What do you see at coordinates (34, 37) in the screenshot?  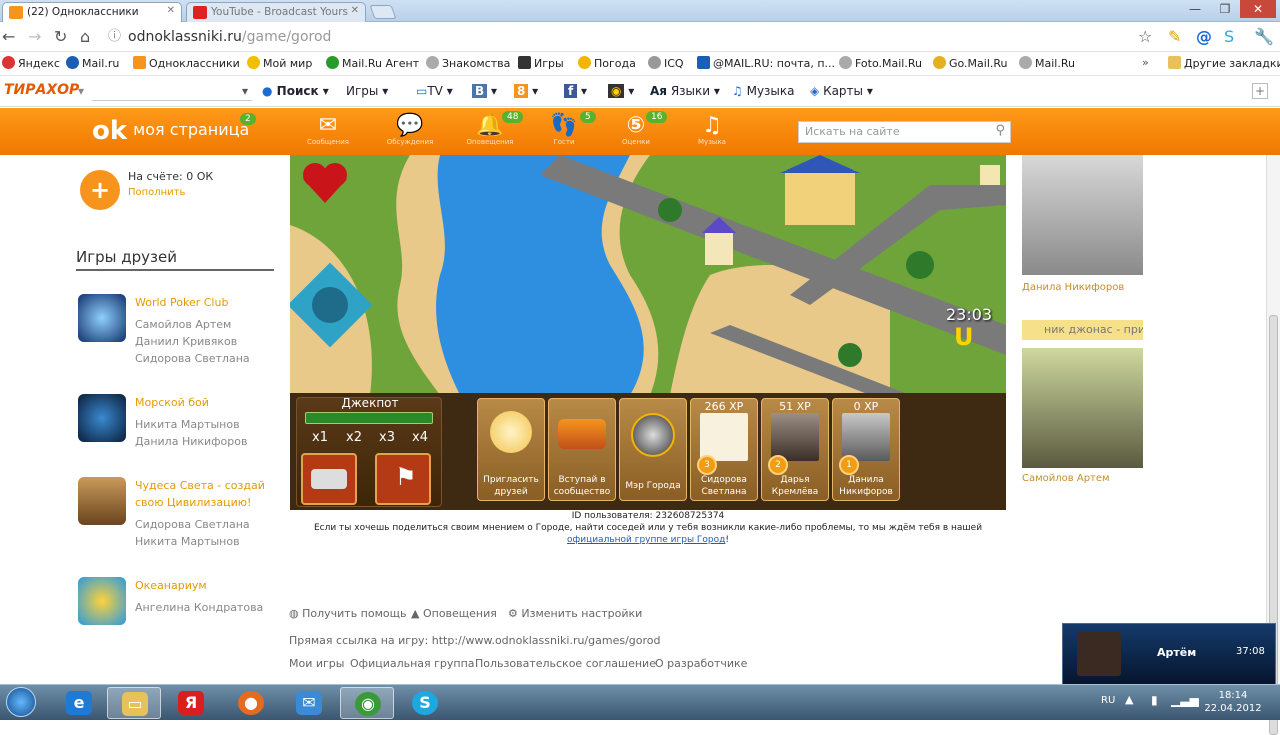 I see `forward-icon: →` at bounding box center [34, 37].